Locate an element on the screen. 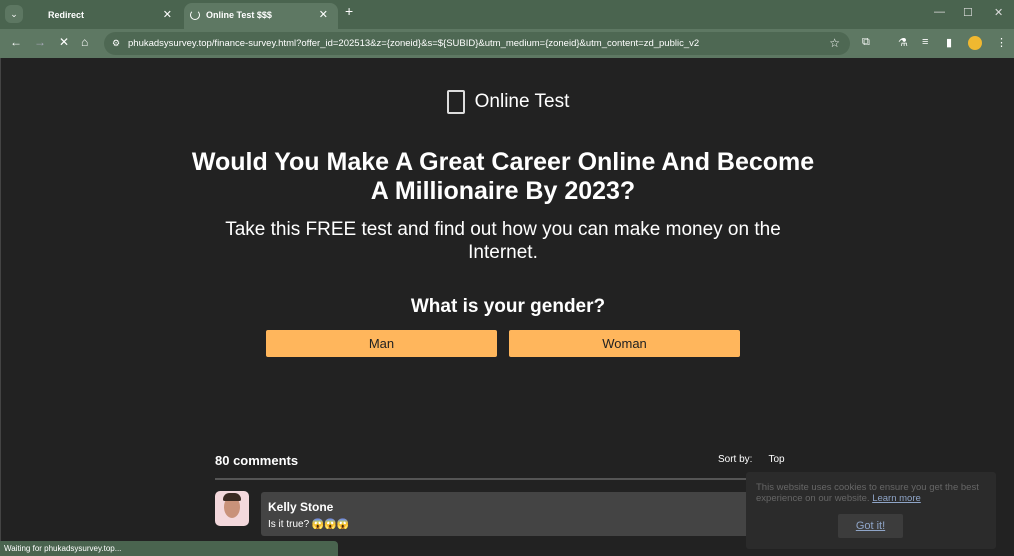 Image resolution: width=1014 pixels, height=556 pixels. avatar is located at coordinates (232, 508).